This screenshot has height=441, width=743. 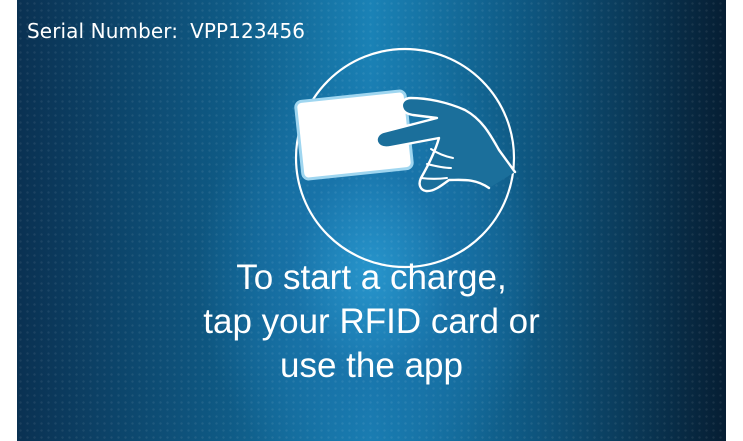 What do you see at coordinates (371, 365) in the screenshot?
I see `instruction-line-3: use the app` at bounding box center [371, 365].